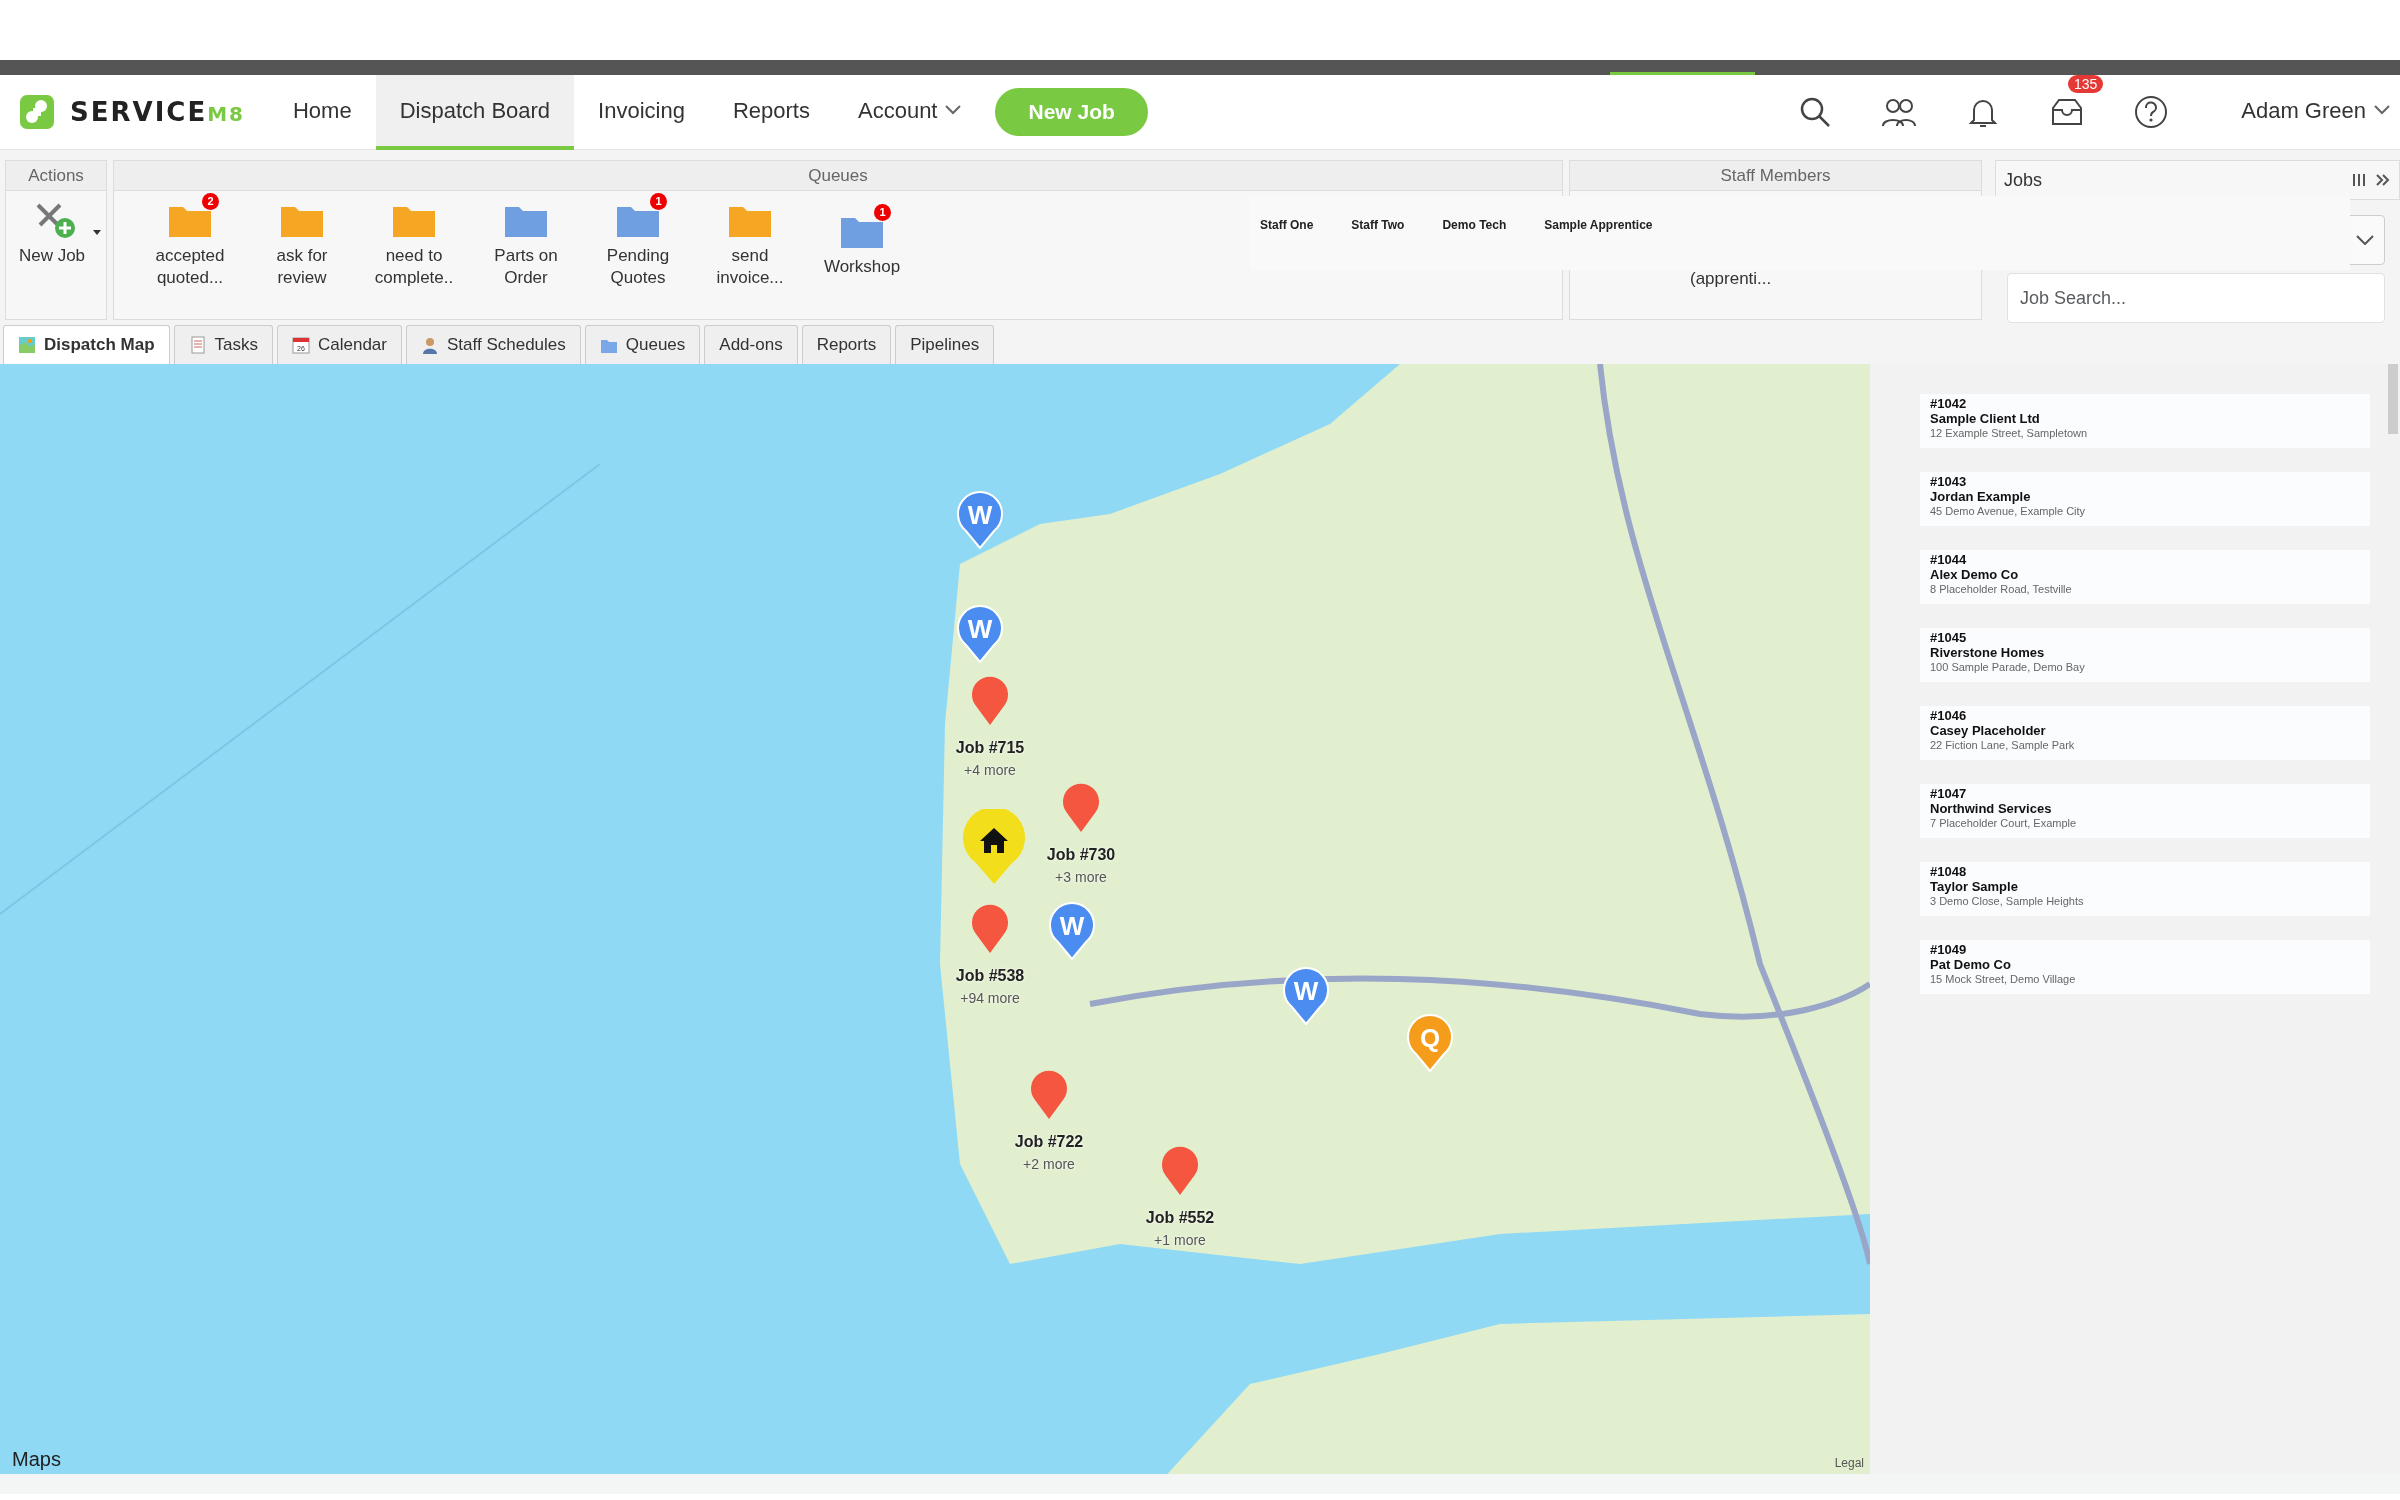 Image resolution: width=2400 pixels, height=1500 pixels. I want to click on staff-name: Staff One, so click(1287, 233).